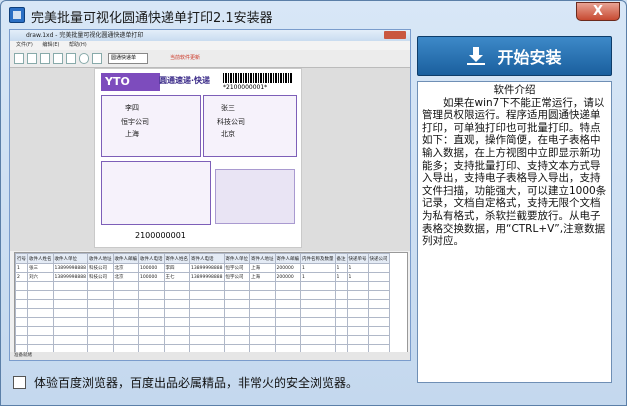 The height and width of the screenshot is (406, 627). What do you see at coordinates (40, 277) in the screenshot?
I see `table-cell: 刘六` at bounding box center [40, 277].